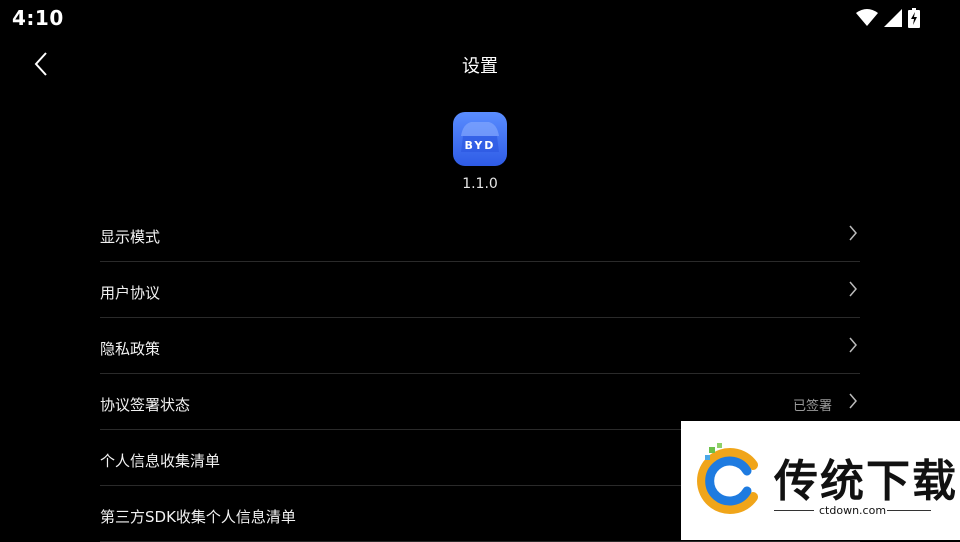 The width and height of the screenshot is (960, 542). Describe the element at coordinates (480, 66) in the screenshot. I see `page-title: 设置` at that location.